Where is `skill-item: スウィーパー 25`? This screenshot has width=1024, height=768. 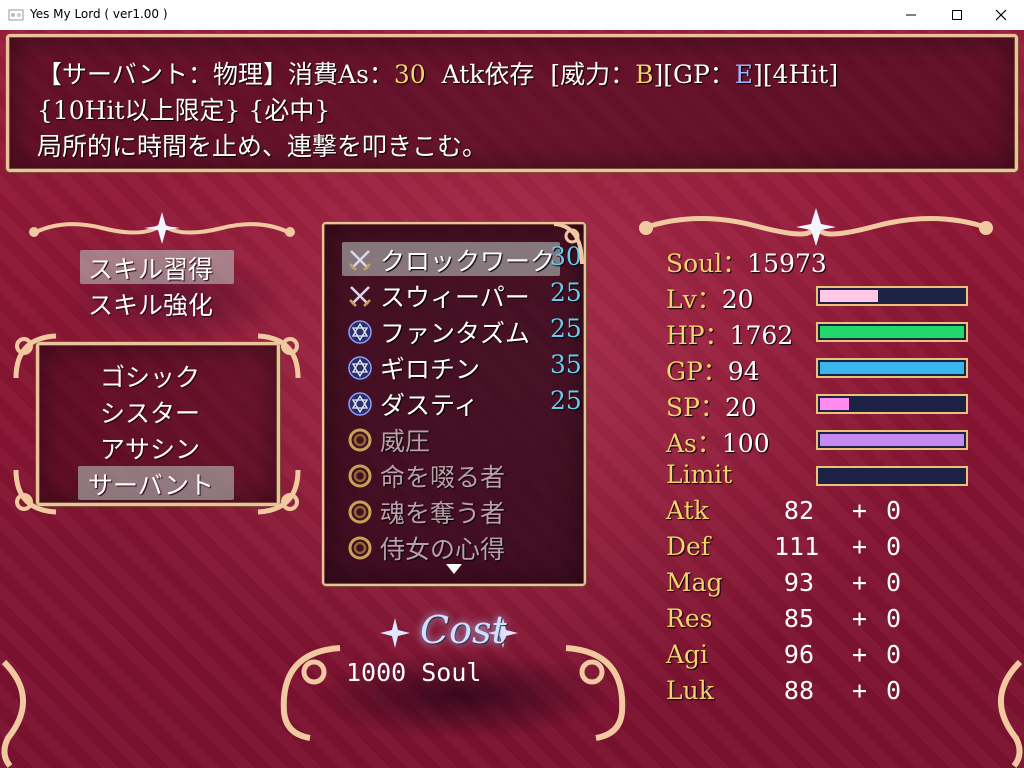
skill-item: スウィーパー 25 is located at coordinates (464, 295).